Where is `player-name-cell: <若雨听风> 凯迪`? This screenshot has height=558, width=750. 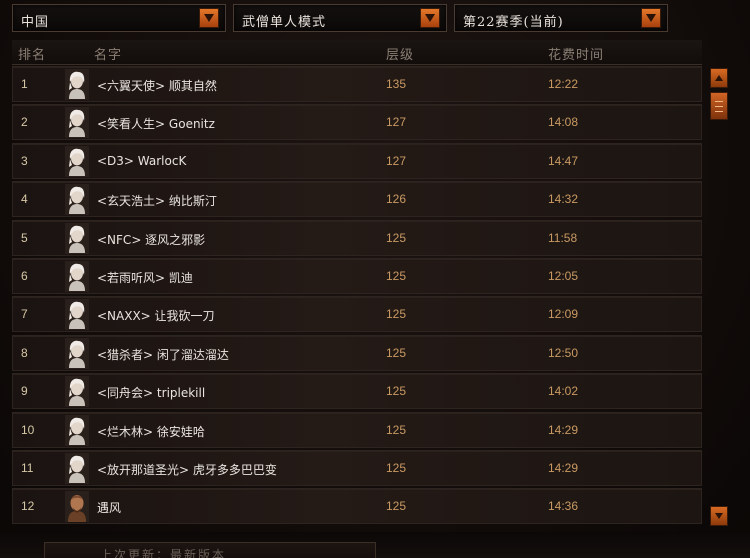 player-name-cell: <若雨听风> 凯迪 is located at coordinates (145, 277).